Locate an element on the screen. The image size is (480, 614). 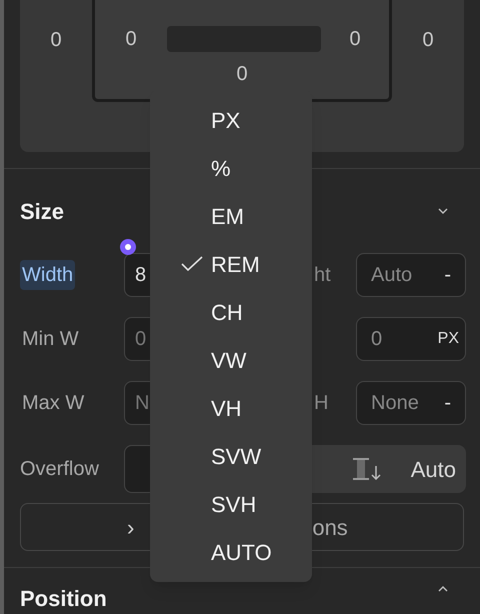
field-label: H is located at coordinates (321, 403).